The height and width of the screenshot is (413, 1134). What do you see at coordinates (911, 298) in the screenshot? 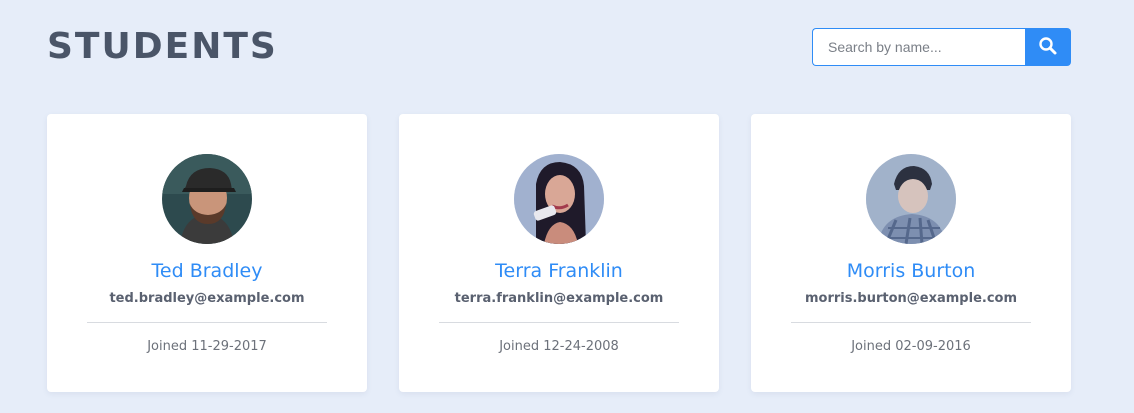
I see `student-email: morris.burton@example.com` at bounding box center [911, 298].